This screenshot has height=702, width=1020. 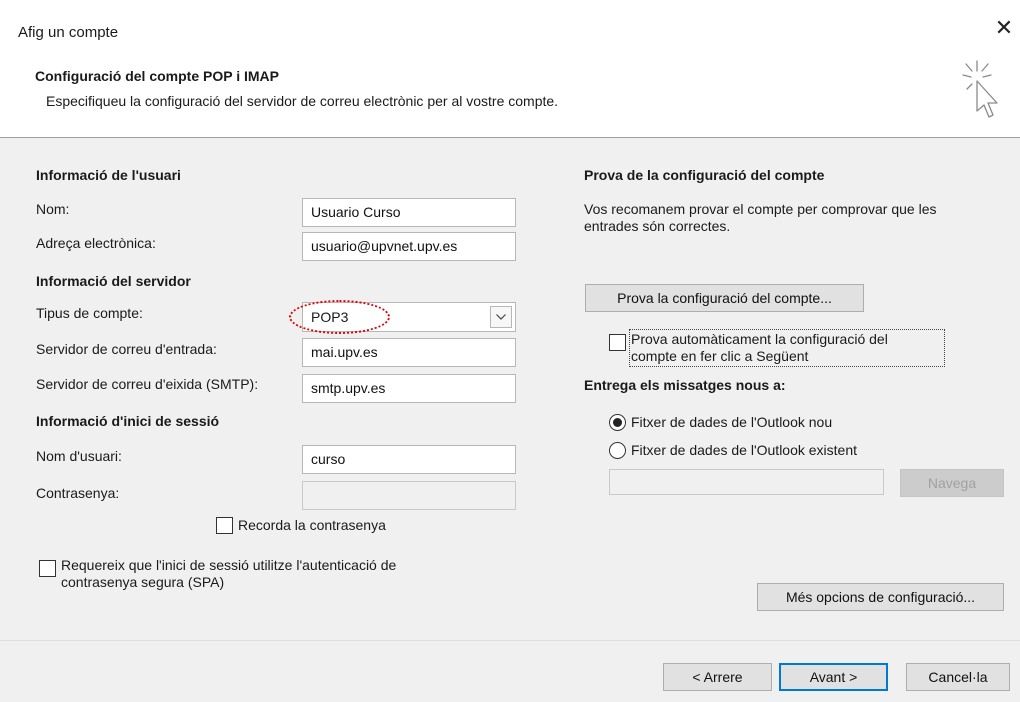 What do you see at coordinates (952, 483) in the screenshot?
I see `browse-button: Navega` at bounding box center [952, 483].